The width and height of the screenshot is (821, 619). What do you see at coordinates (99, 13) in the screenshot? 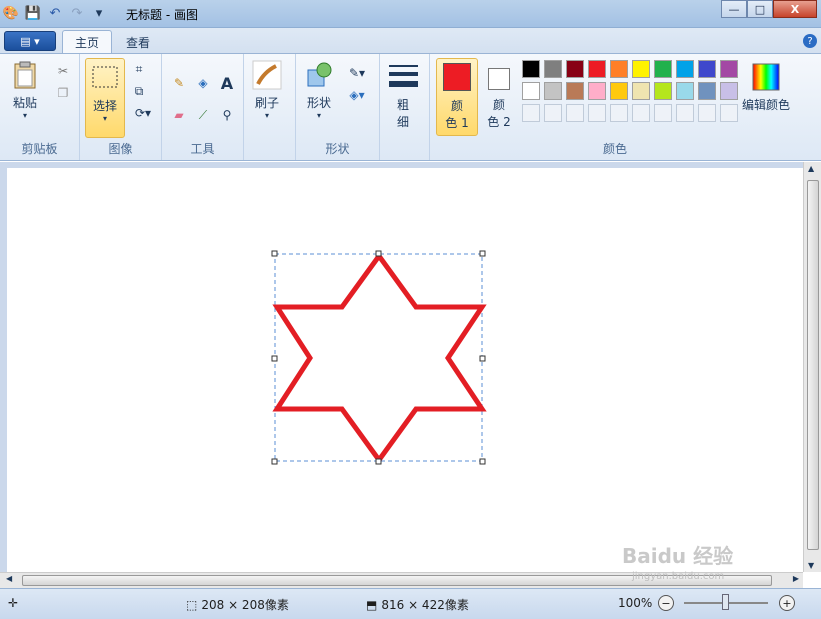
I see `dropdown-icon: ▾` at bounding box center [99, 13].